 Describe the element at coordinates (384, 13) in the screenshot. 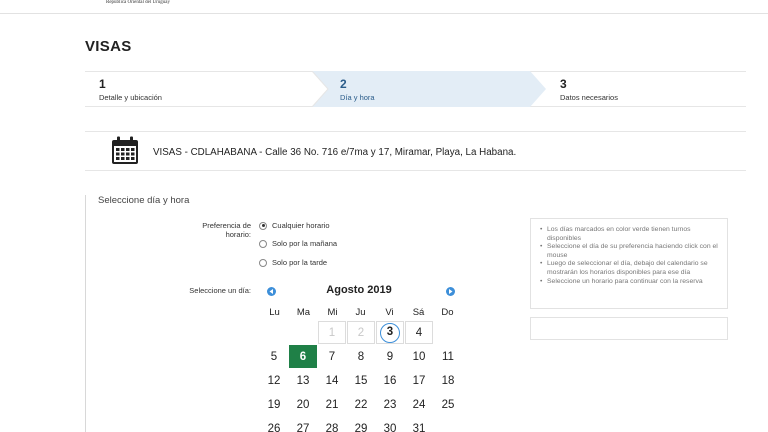

I see `header-divider` at that location.